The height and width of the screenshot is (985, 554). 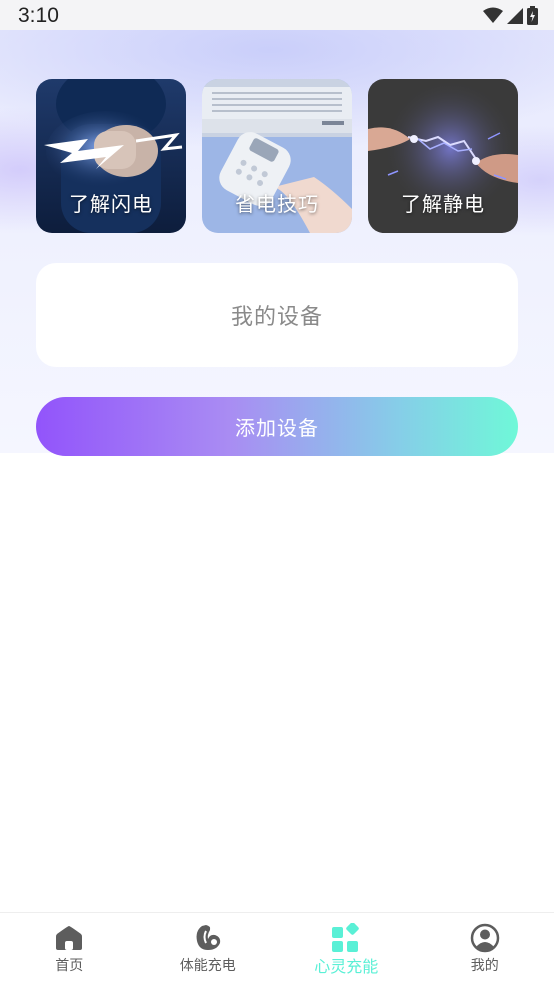 I want to click on status-icons, so click(x=510, y=15).